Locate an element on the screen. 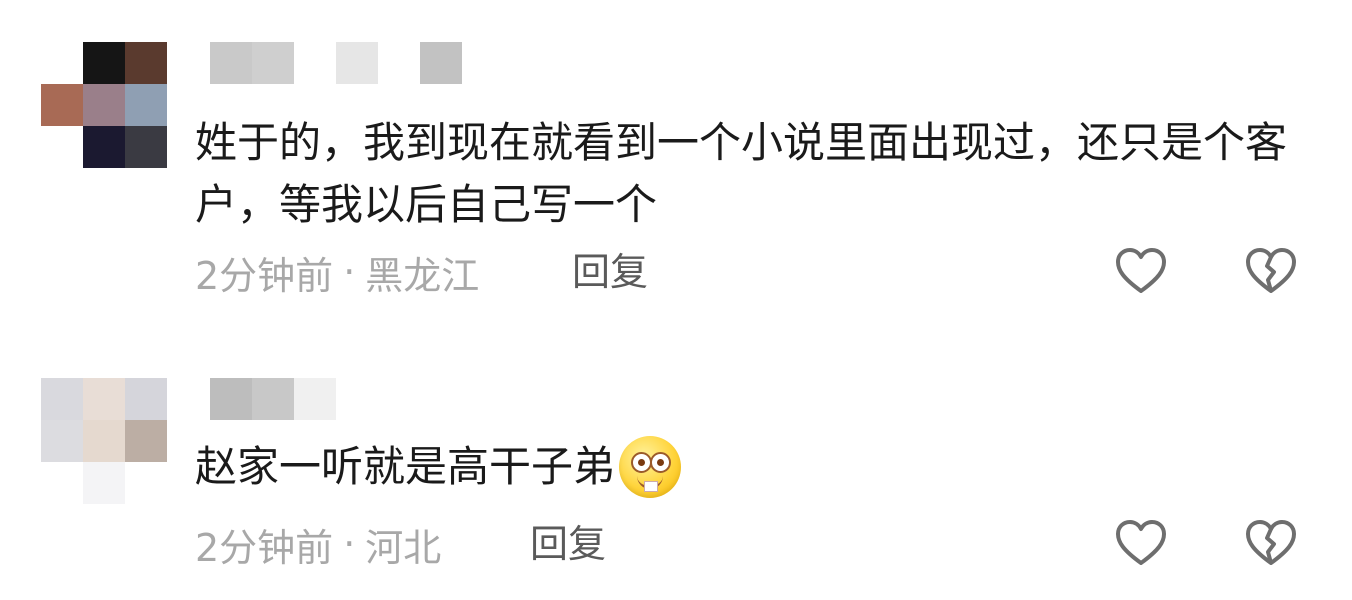 Image resolution: width=1352 pixels, height=600 pixels. comment-text-body: 赵家一听就是高干子弟 is located at coordinates (405, 466).